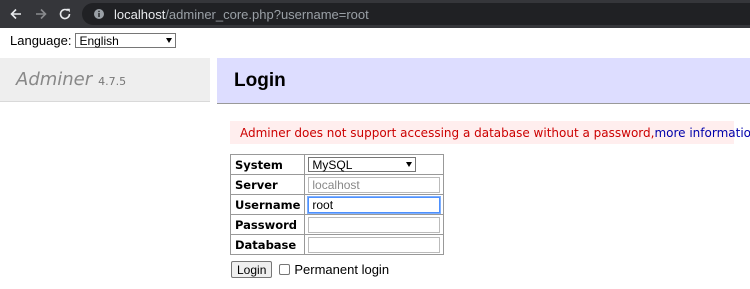 This screenshot has width=750, height=289. I want to click on server-row: Server localhost, so click(337, 184).